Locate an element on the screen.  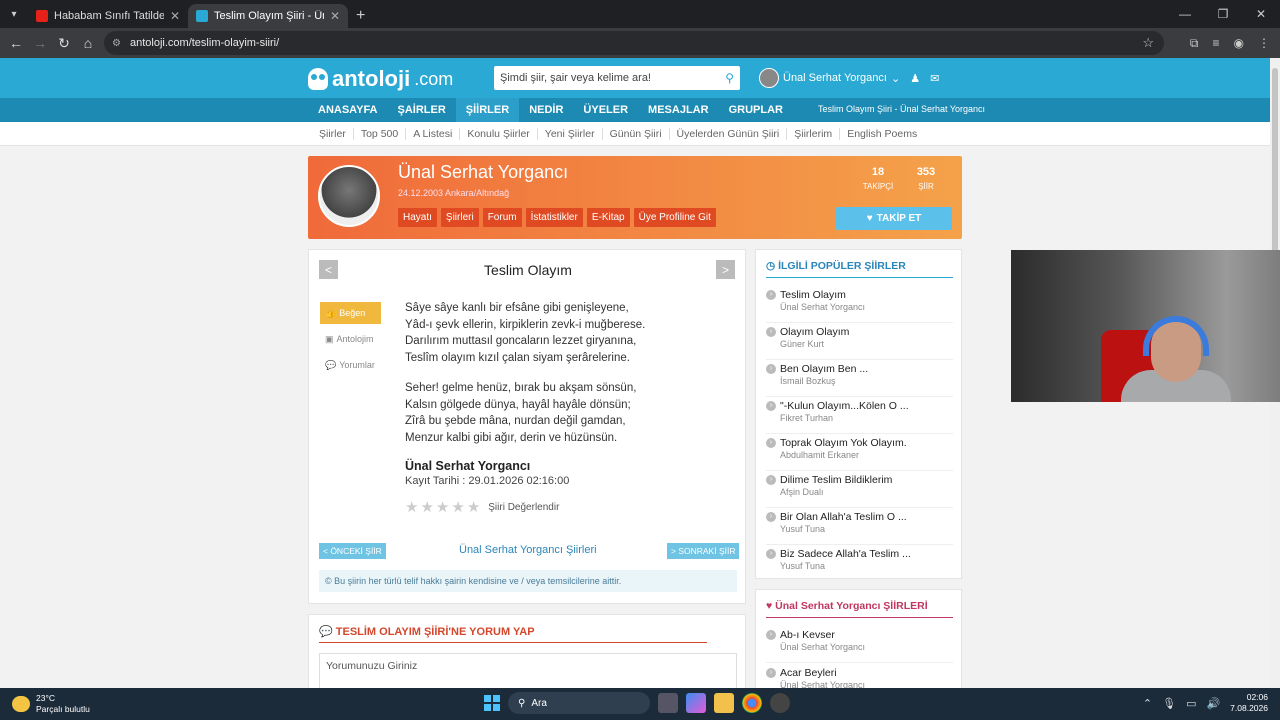
site-info-icon: ⚙ is located at coordinates (116, 43).